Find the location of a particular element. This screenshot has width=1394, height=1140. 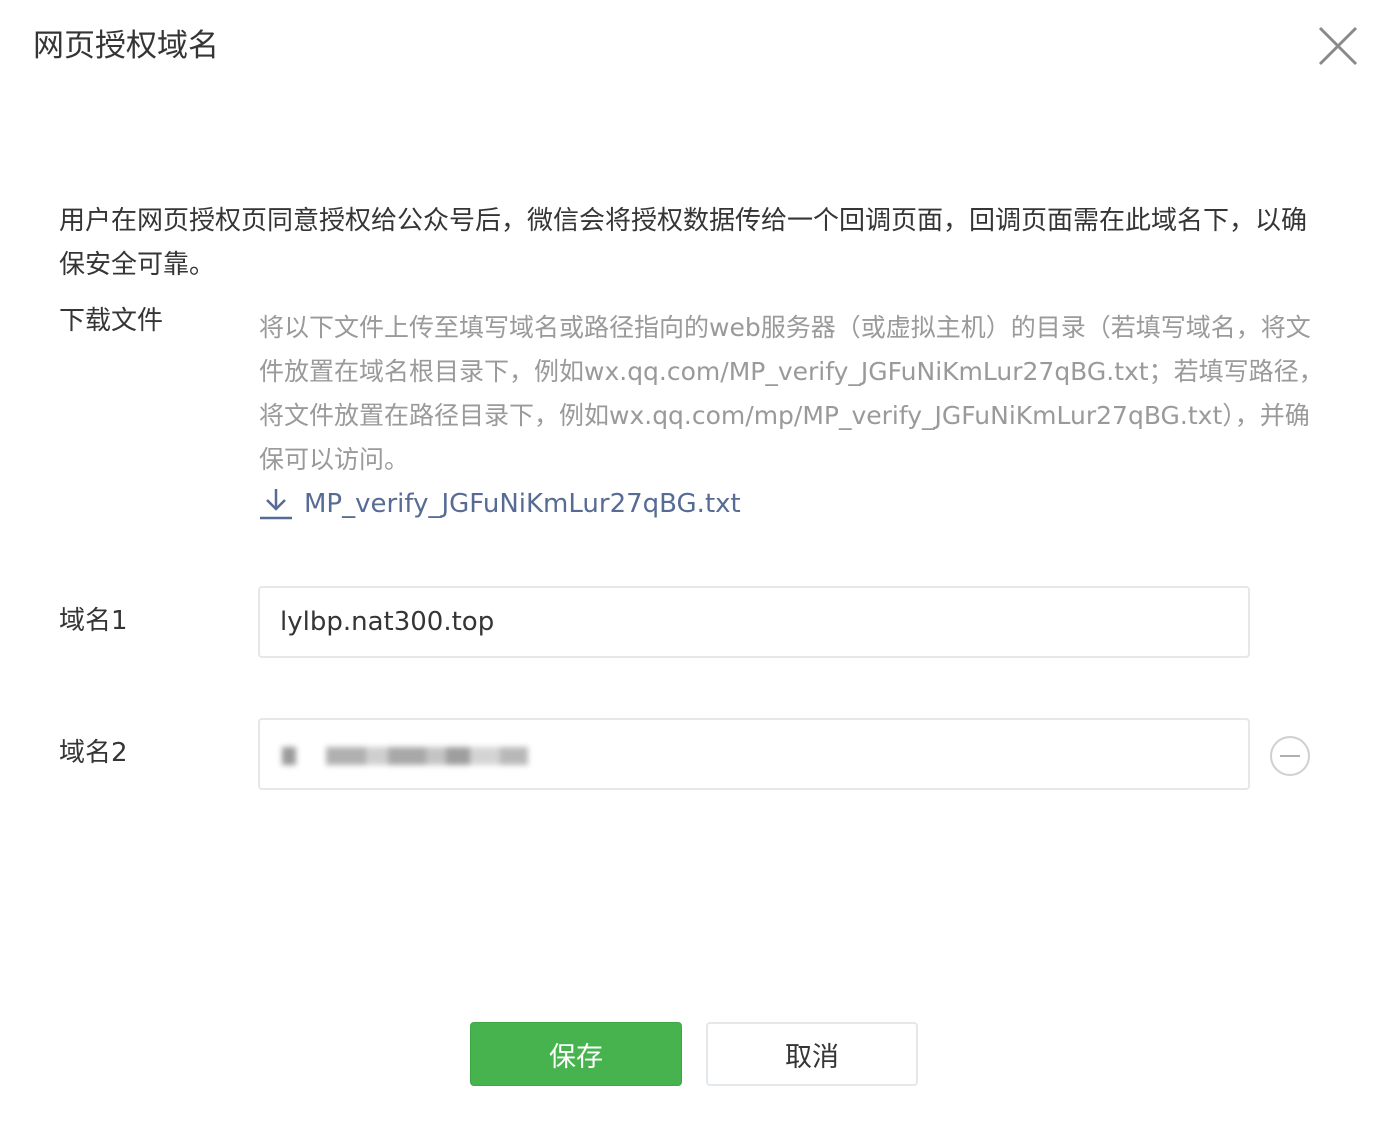

cancel-button: 取消 is located at coordinates (812, 1054).